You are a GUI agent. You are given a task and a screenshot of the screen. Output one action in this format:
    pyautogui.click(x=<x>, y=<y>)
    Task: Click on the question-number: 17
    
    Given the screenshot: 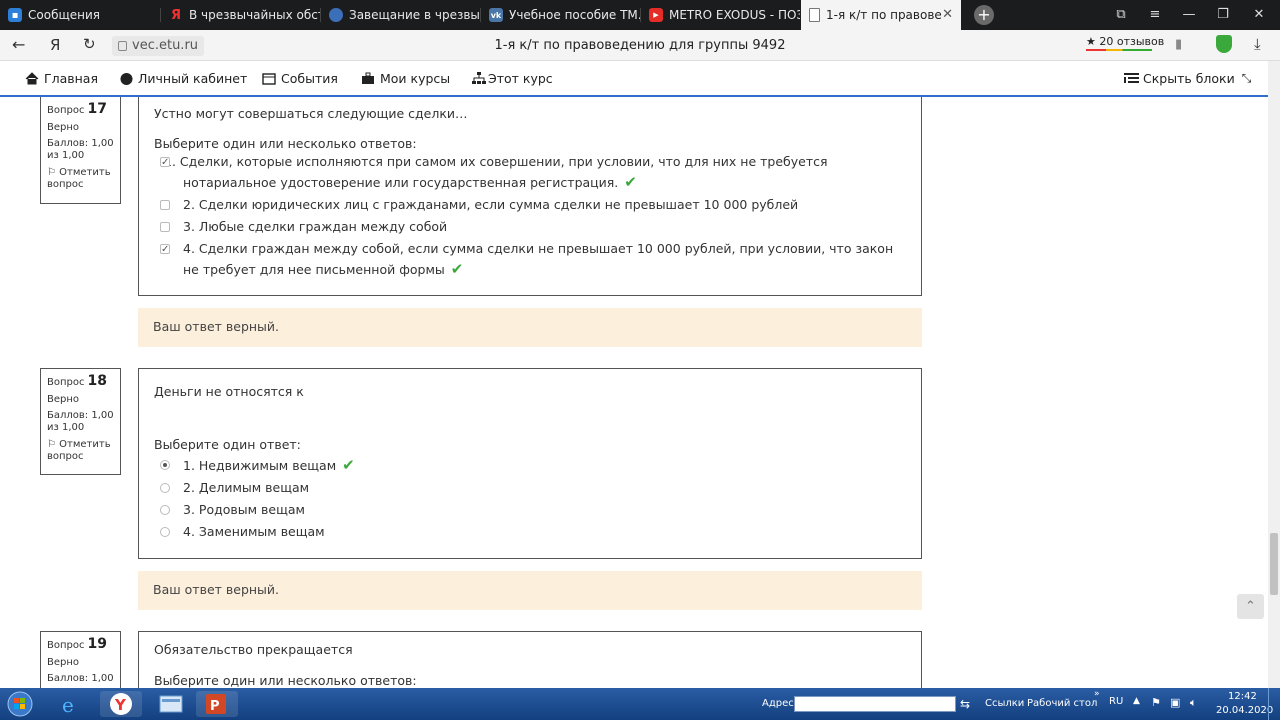 What is the action you would take?
    pyautogui.click(x=97, y=109)
    